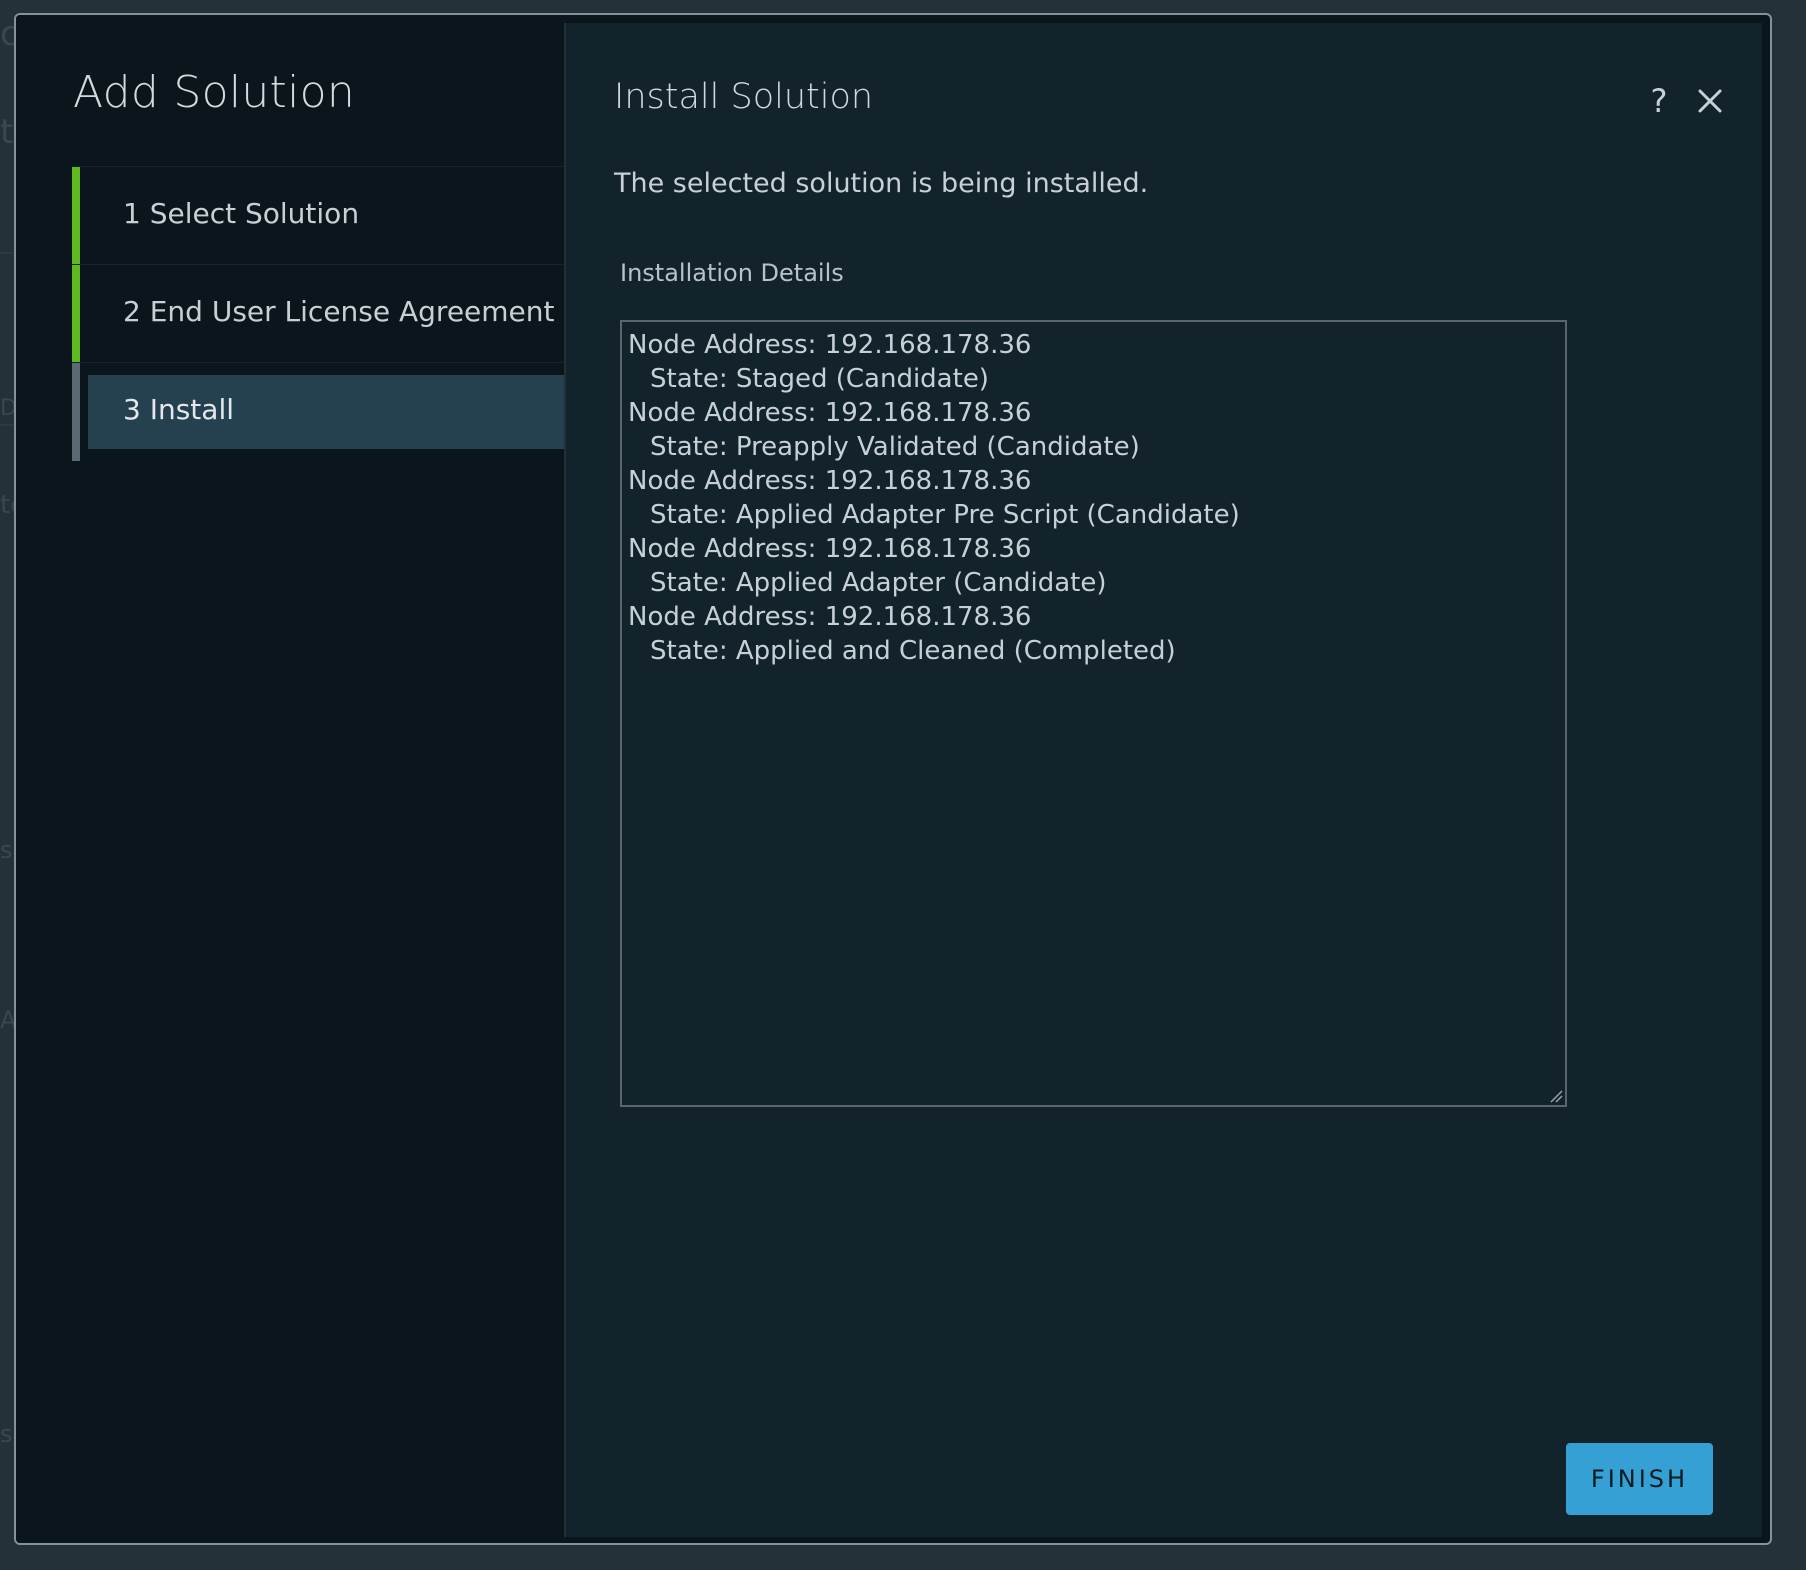 The image size is (1806, 1570). What do you see at coordinates (1710, 101) in the screenshot?
I see `close-icon` at bounding box center [1710, 101].